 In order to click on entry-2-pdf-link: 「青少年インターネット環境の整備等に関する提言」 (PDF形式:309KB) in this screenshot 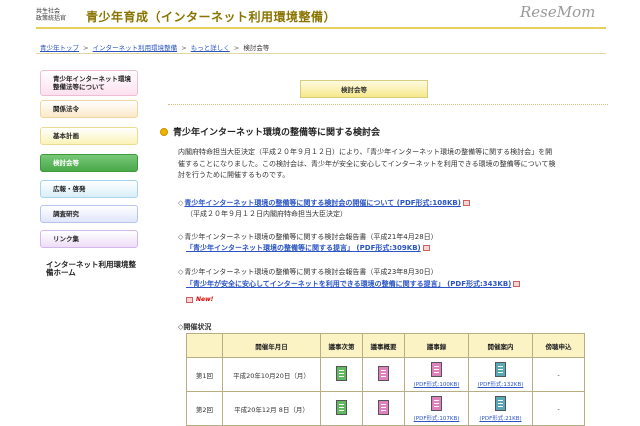, I will do `click(303, 248)`.